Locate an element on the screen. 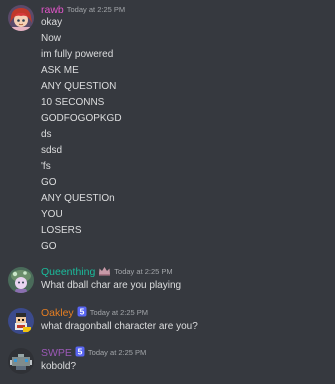 This screenshot has width=335, height=384. message-line: LOSERS is located at coordinates (61, 230).